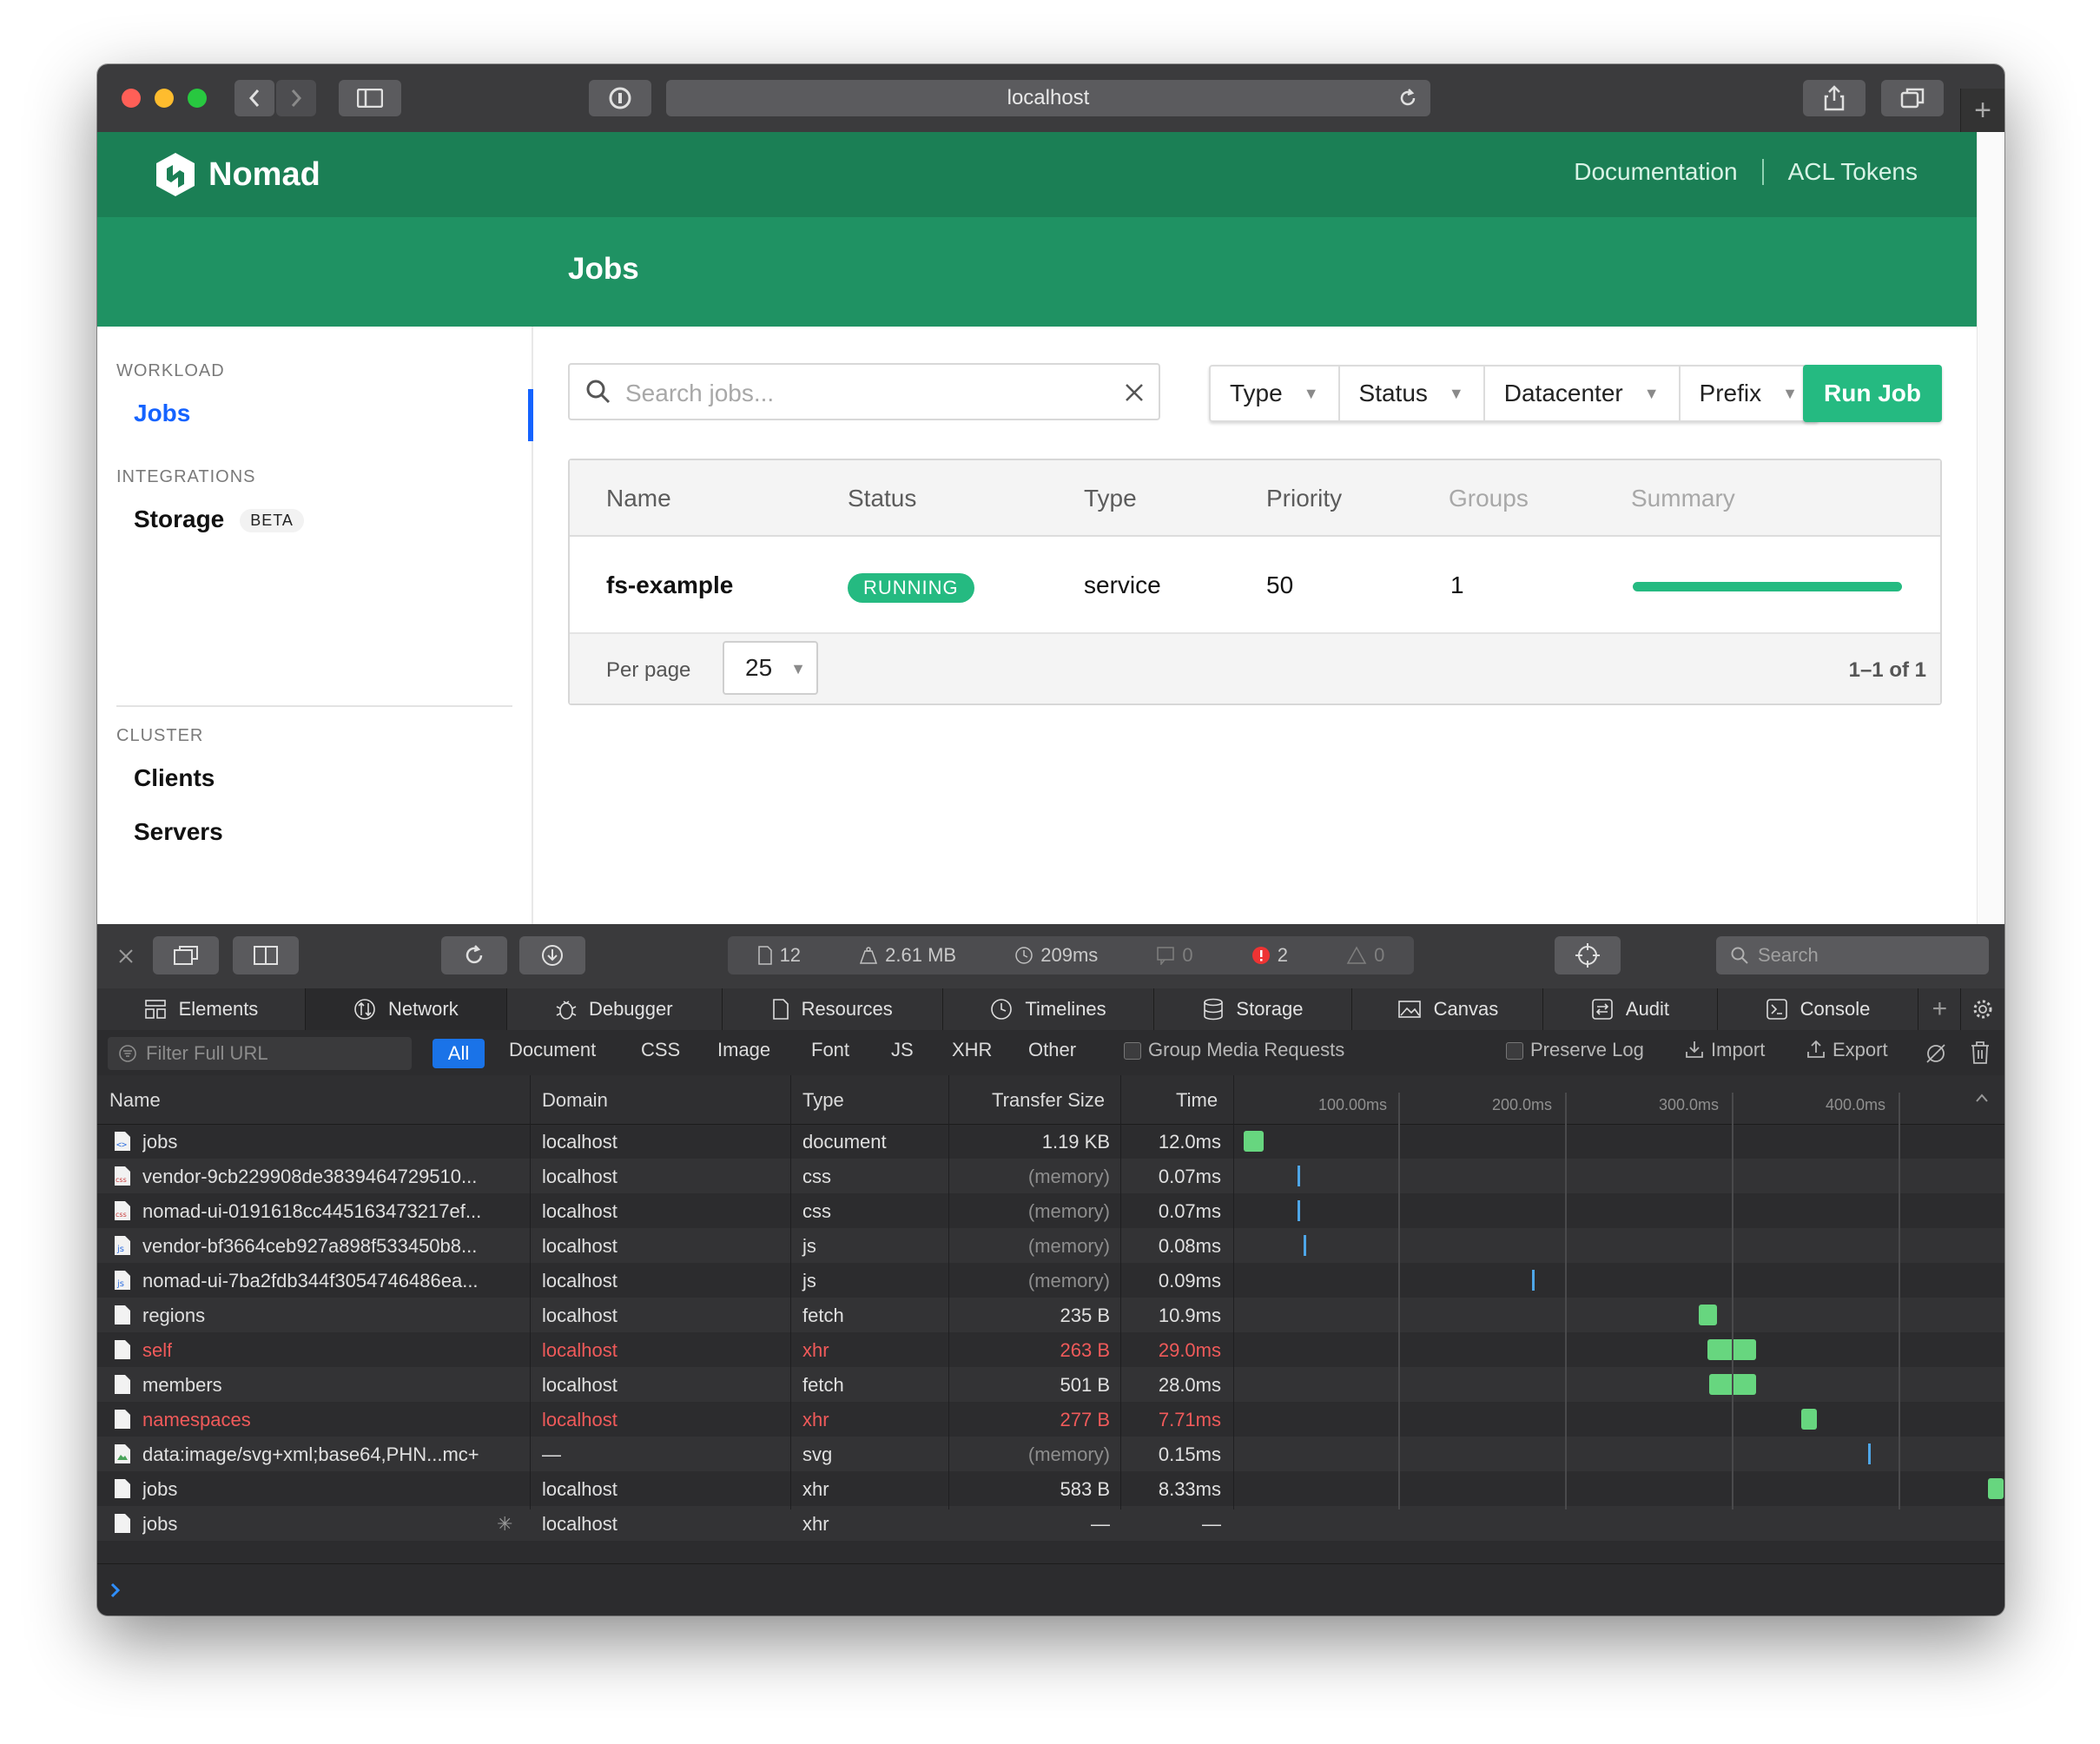 Image resolution: width=2100 pixels, height=1744 pixels. I want to click on warning-count: 0, so click(1365, 955).